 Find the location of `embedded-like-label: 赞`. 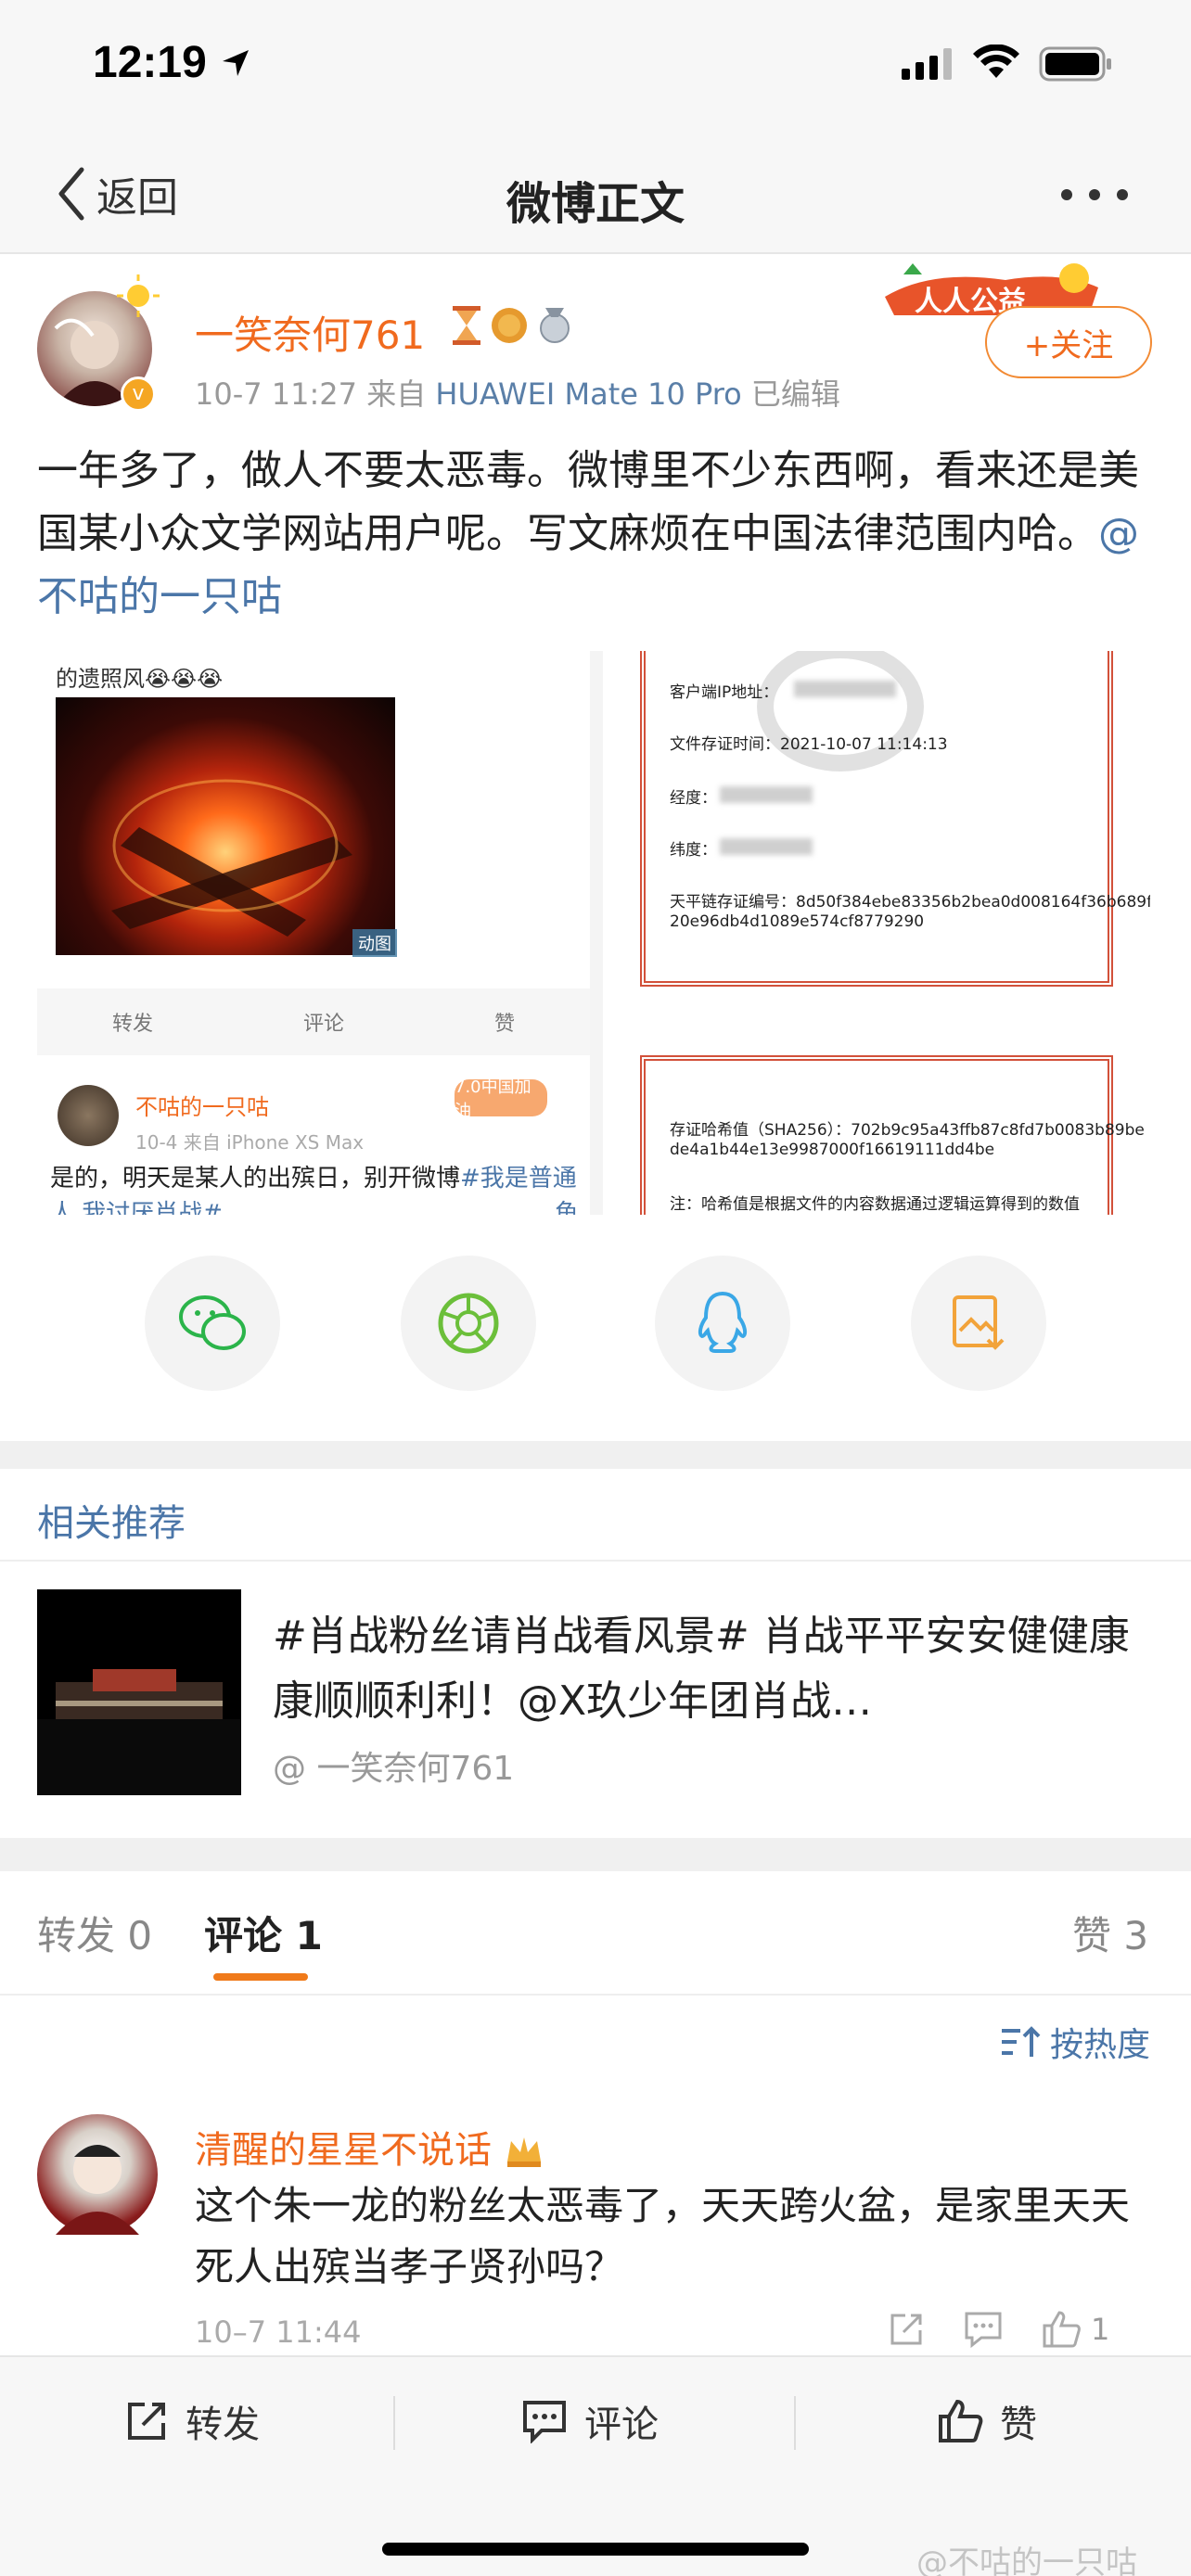

embedded-like-label: 赞 is located at coordinates (504, 1024).